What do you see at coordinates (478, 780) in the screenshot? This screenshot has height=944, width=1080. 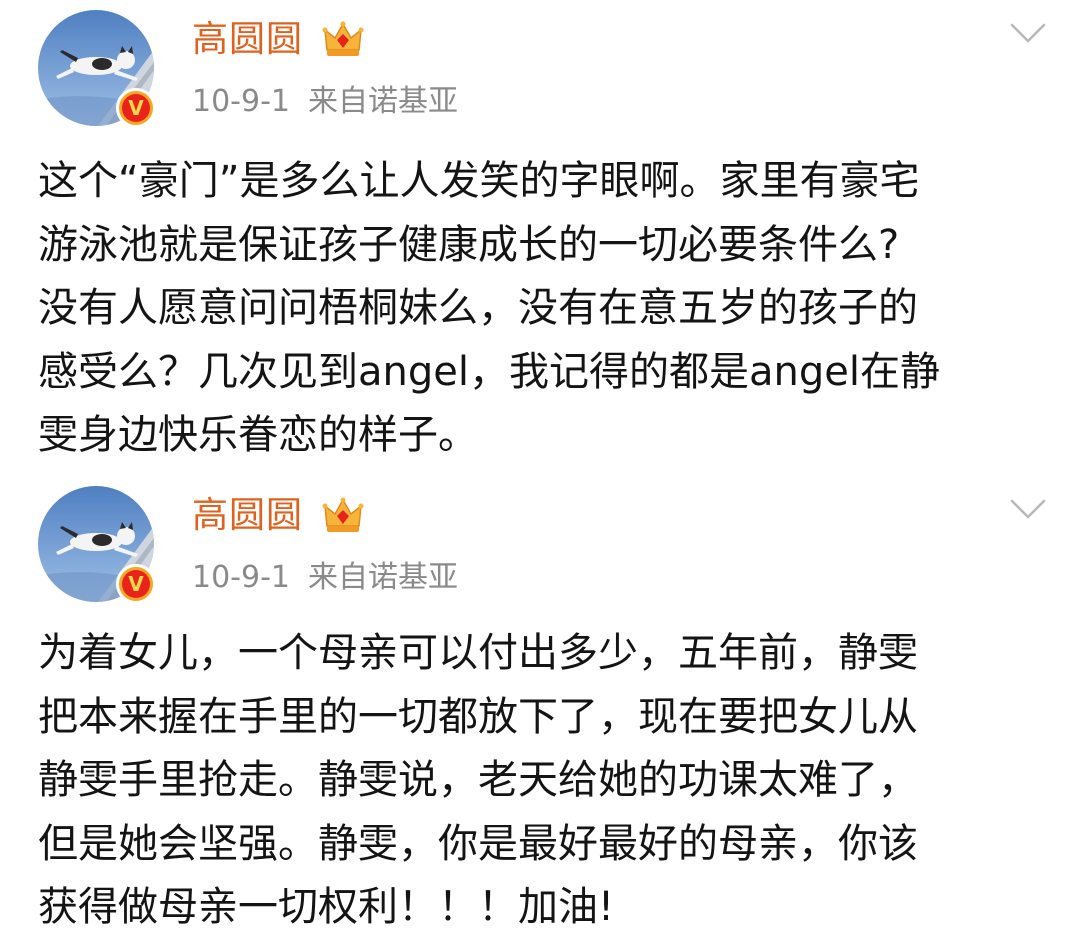 I see `post-body-line: 静雯手里抢走。静雯说，老天给她的功课太难了，` at bounding box center [478, 780].